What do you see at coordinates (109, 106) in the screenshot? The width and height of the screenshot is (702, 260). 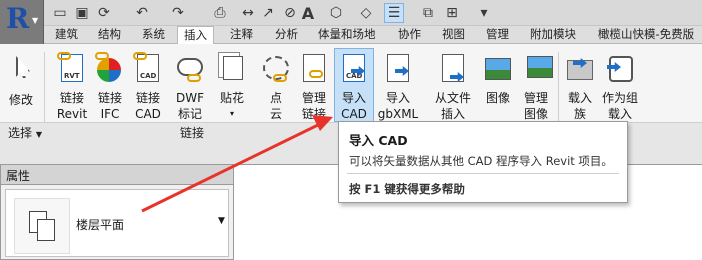 I see `link-ifc-label: 链接 IFC` at bounding box center [109, 106].